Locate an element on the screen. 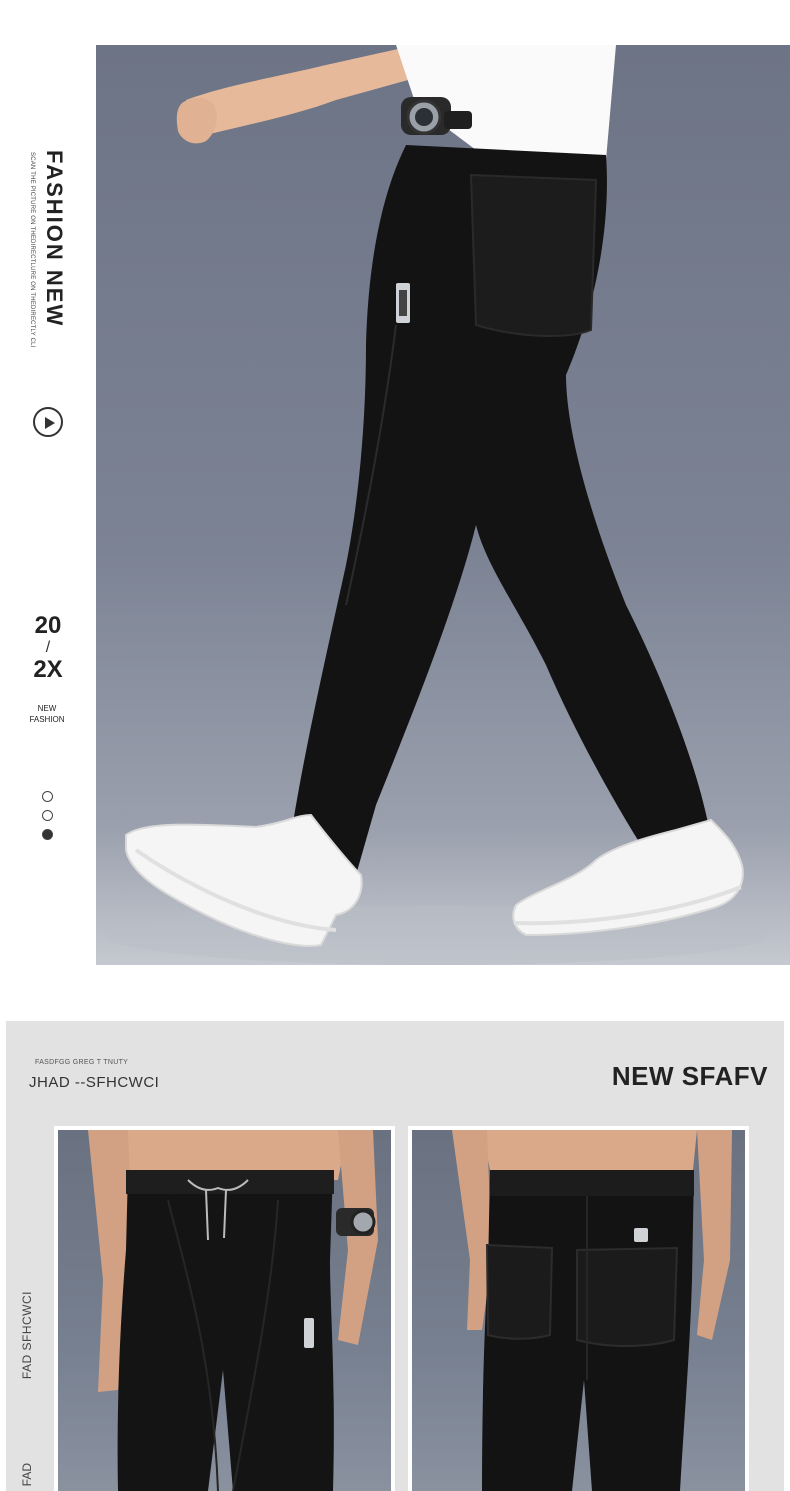 The height and width of the screenshot is (1491, 790). play-icon is located at coordinates (50, 423).